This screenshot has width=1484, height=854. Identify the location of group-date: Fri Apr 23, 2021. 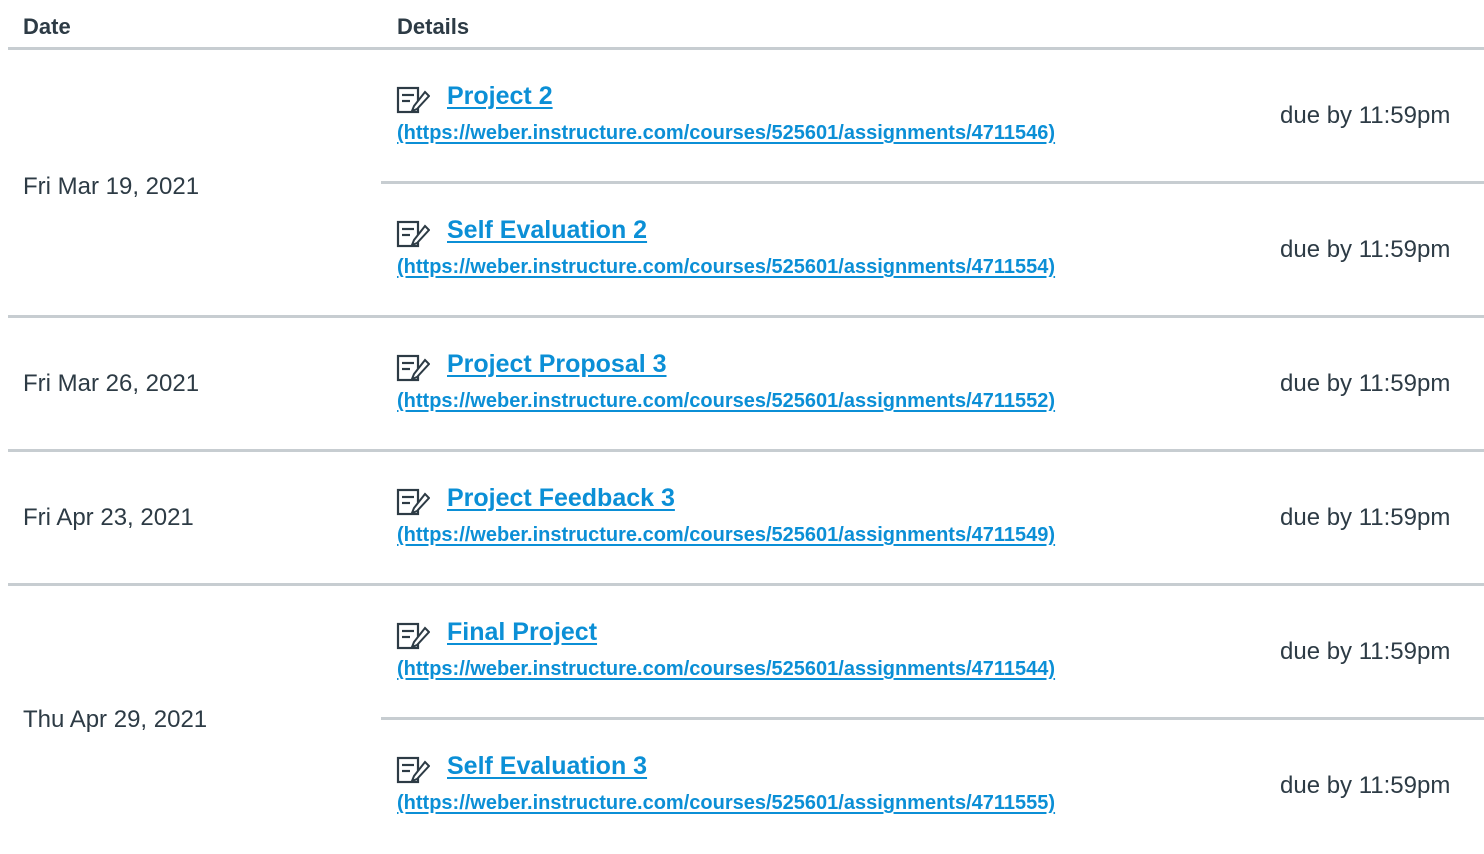
(108, 517).